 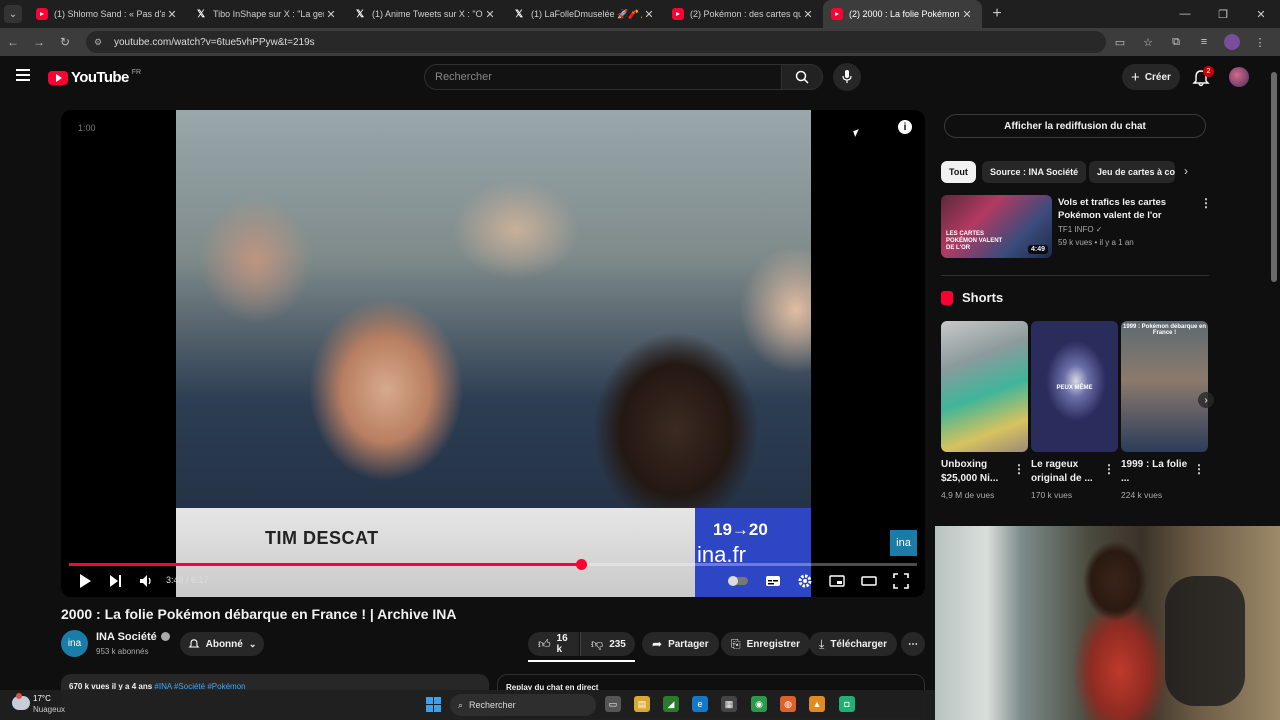 I want to click on subscribed-button: Abonné ⌄, so click(x=222, y=644).